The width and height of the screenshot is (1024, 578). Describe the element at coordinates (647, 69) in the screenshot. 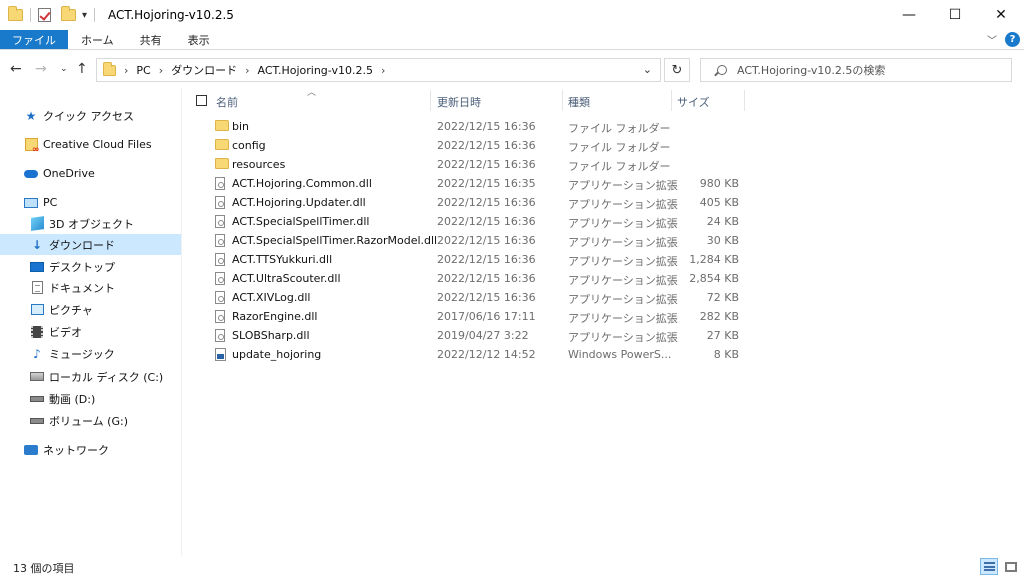

I see `address-history-dropdown-icon: ⌄` at that location.